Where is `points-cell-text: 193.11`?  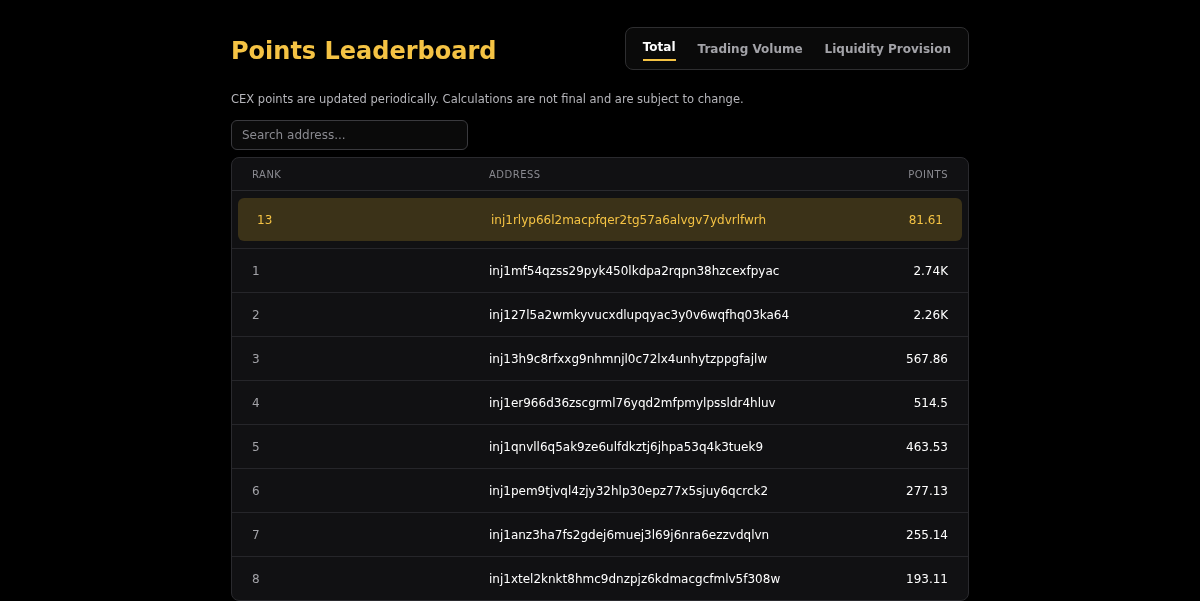 points-cell-text: 193.11 is located at coordinates (926, 579).